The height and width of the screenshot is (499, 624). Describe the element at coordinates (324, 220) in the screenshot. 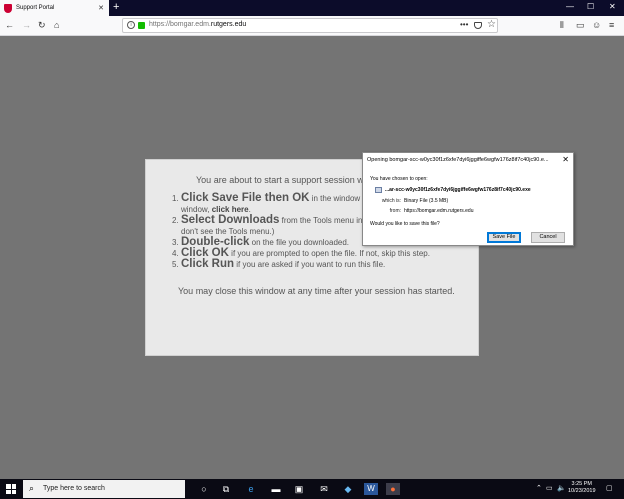

I see `step-text: from the Tools menu in F` at that location.